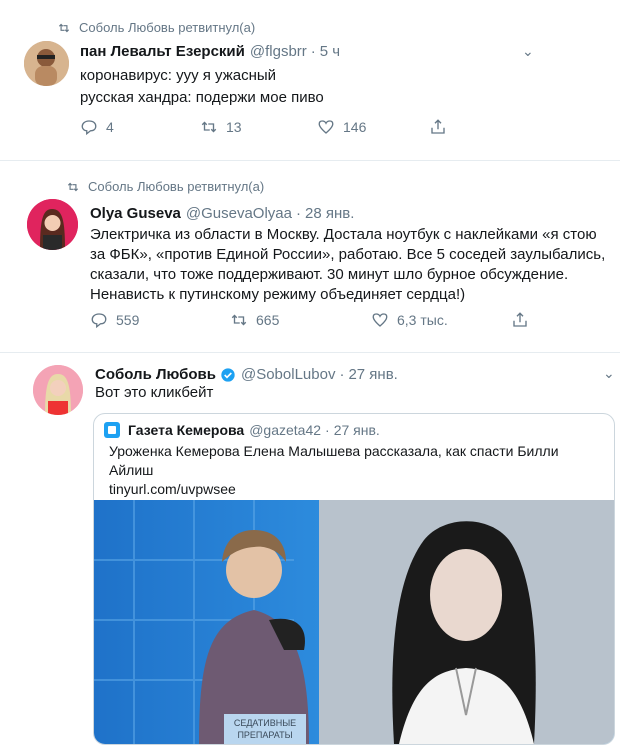  I want to click on timestamp: 28 янв., so click(329, 213).